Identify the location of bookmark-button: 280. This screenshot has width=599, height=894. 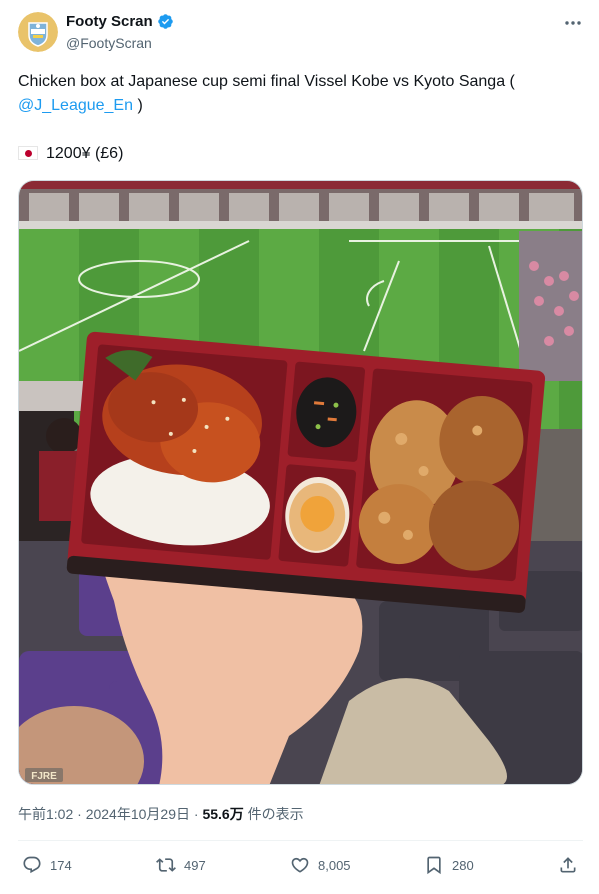
(449, 865).